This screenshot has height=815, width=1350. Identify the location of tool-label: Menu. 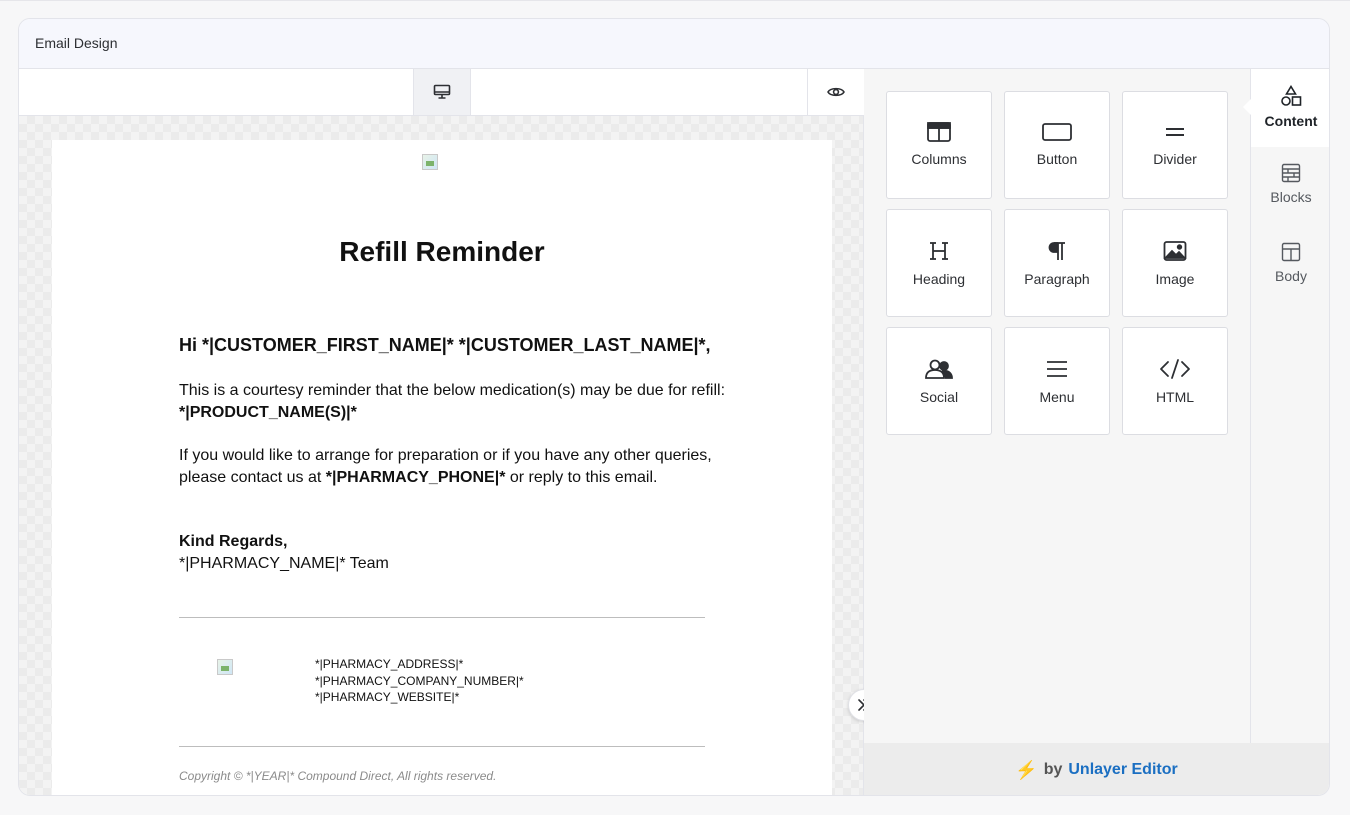
(1057, 397).